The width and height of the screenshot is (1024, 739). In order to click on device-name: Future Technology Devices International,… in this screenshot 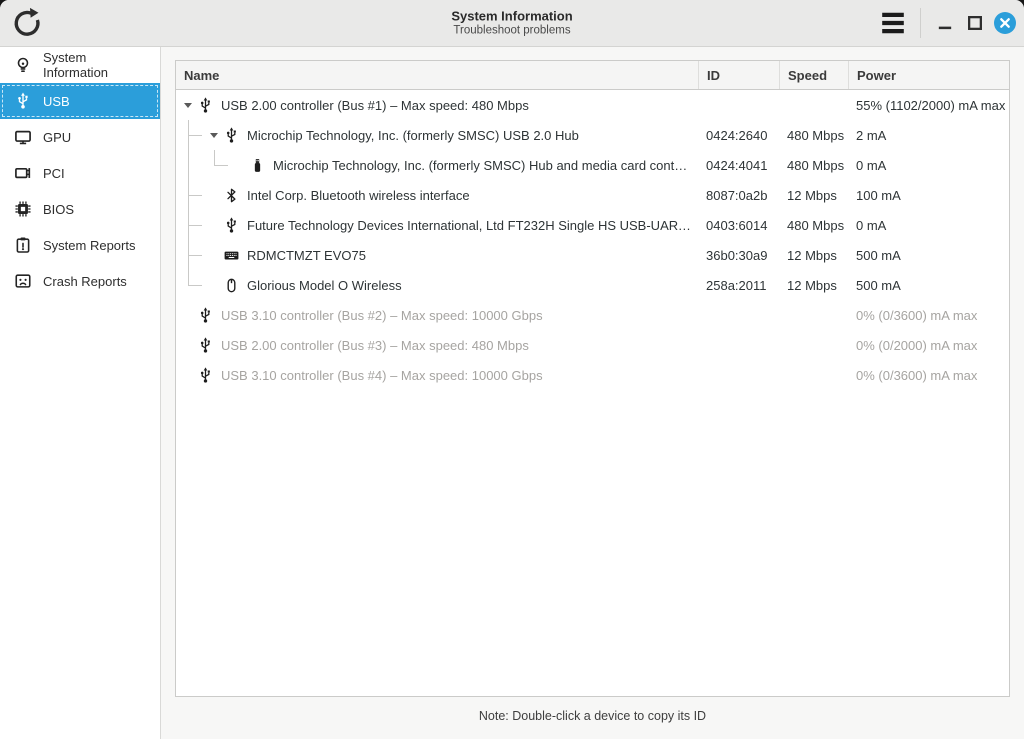, I will do `click(472, 225)`.